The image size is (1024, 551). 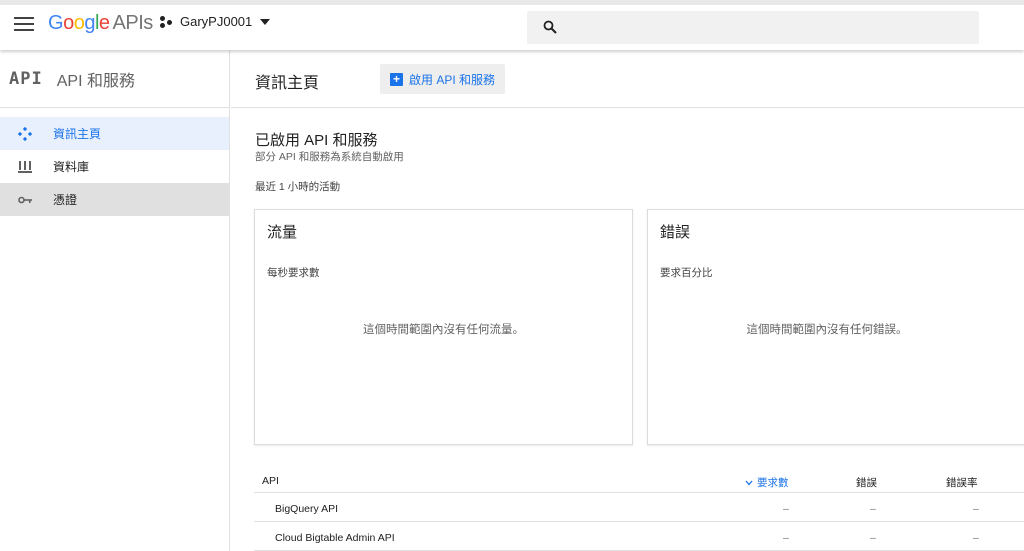 I want to click on section-subtitle: 部分 API 和服務為系統自動啟用, so click(x=329, y=157).